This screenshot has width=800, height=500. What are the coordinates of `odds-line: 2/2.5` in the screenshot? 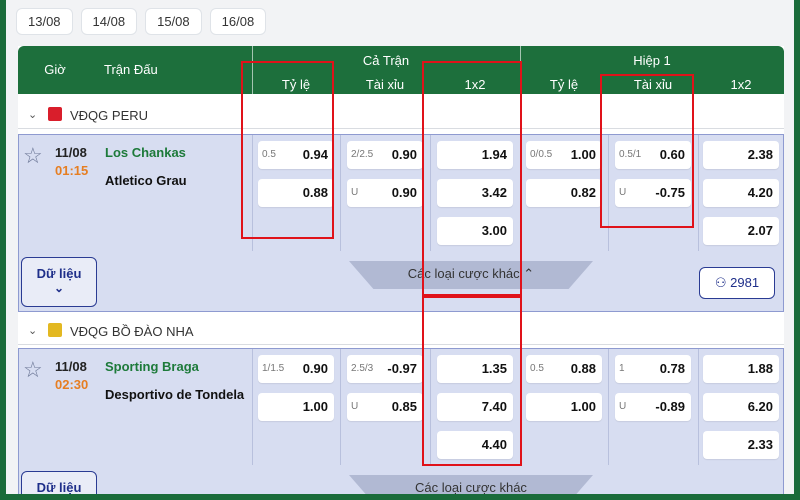 It's located at (362, 154).